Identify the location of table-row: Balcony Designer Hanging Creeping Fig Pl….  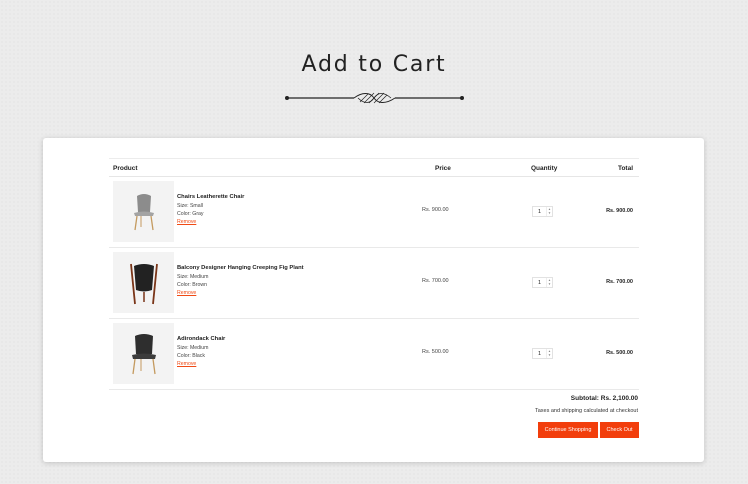
(374, 283).